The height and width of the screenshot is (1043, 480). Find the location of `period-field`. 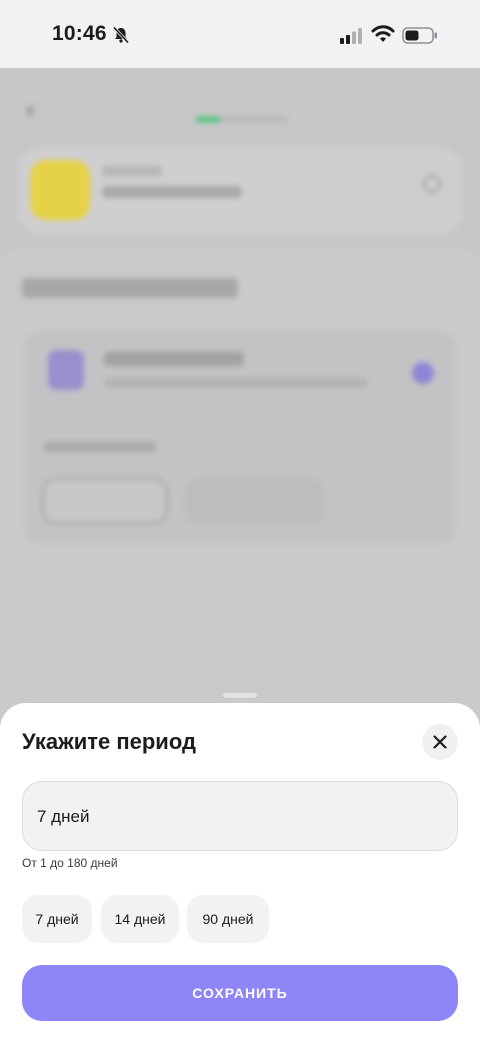

period-field is located at coordinates (240, 816).